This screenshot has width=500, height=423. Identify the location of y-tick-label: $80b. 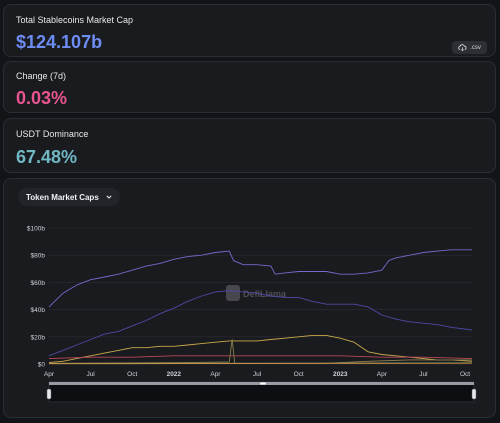
(38, 256).